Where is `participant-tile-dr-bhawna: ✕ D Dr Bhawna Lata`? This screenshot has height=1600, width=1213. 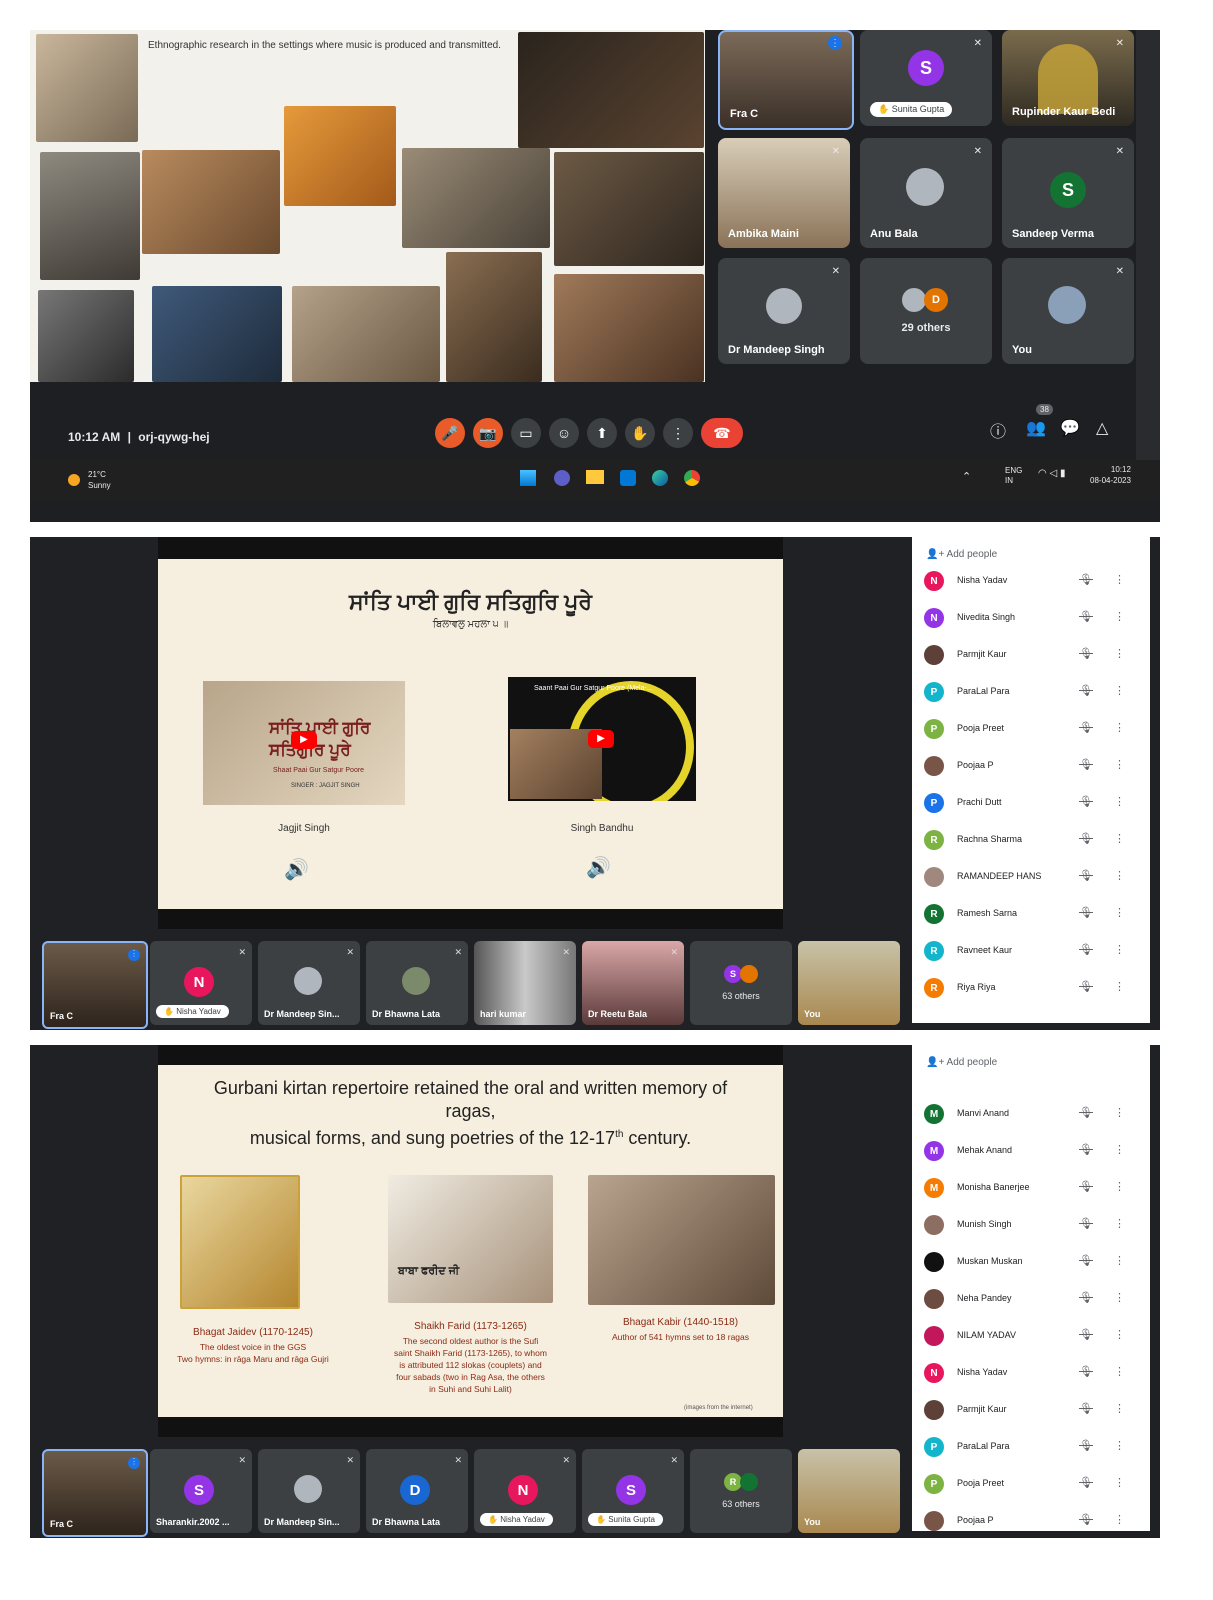
participant-tile-dr-bhawna: ✕ D Dr Bhawna Lata is located at coordinates (417, 1491).